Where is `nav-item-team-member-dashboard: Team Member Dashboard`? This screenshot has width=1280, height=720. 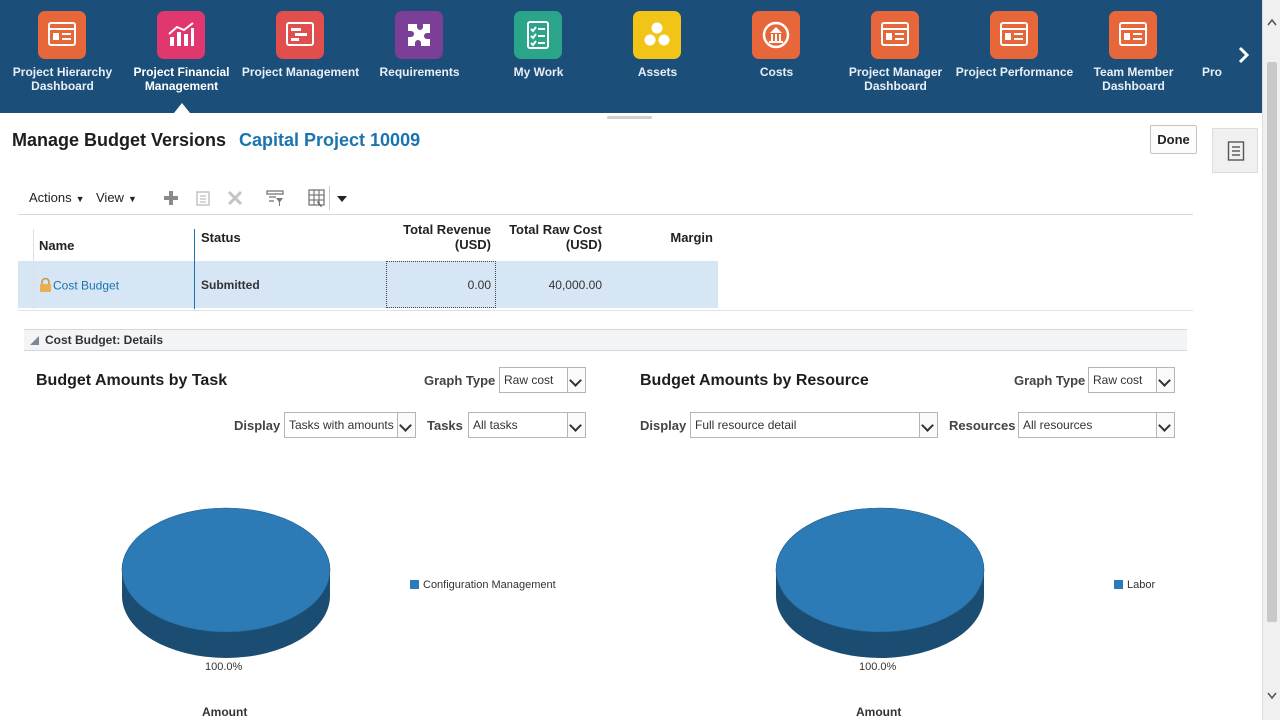 nav-item-team-member-dashboard: Team Member Dashboard is located at coordinates (1133, 56).